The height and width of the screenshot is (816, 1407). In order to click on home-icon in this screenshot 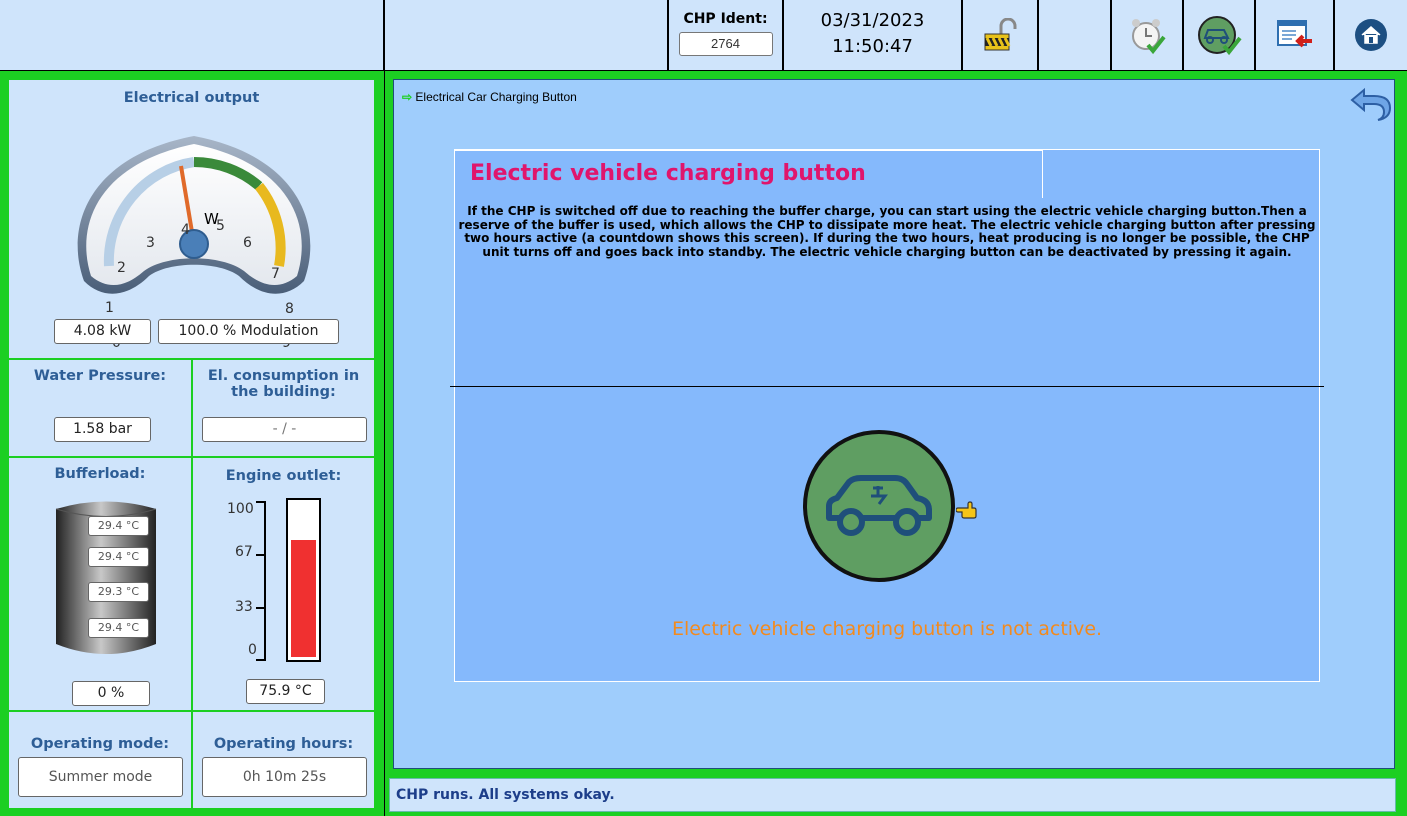, I will do `click(1371, 35)`.